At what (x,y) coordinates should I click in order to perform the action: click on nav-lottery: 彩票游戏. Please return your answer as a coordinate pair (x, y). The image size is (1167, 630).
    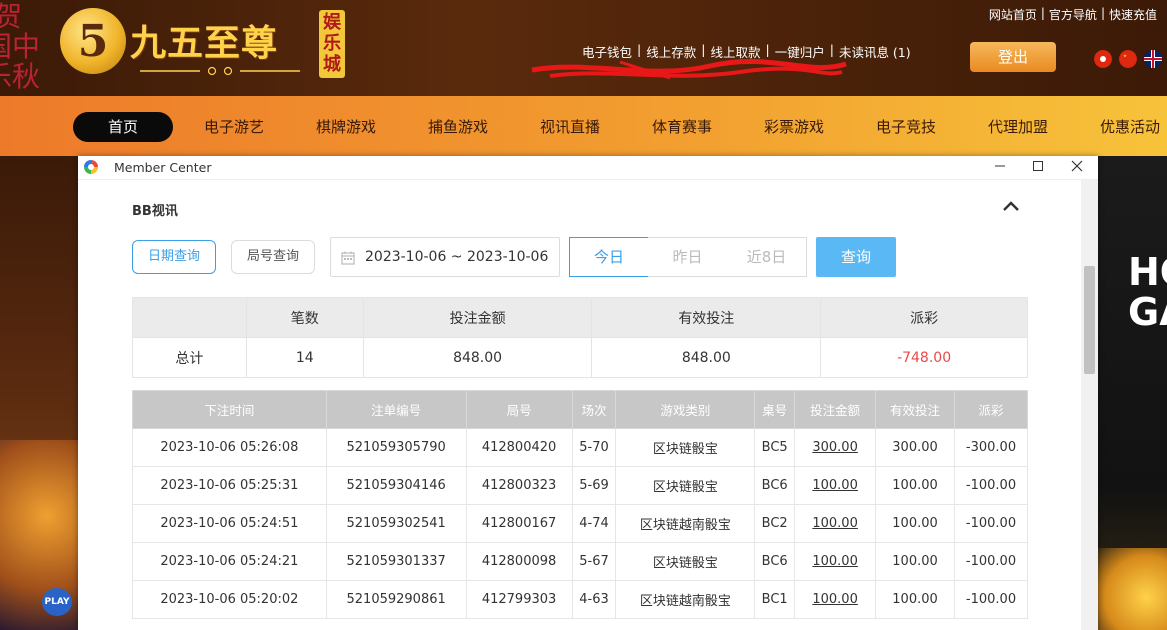
    Looking at the image, I should click on (794, 127).